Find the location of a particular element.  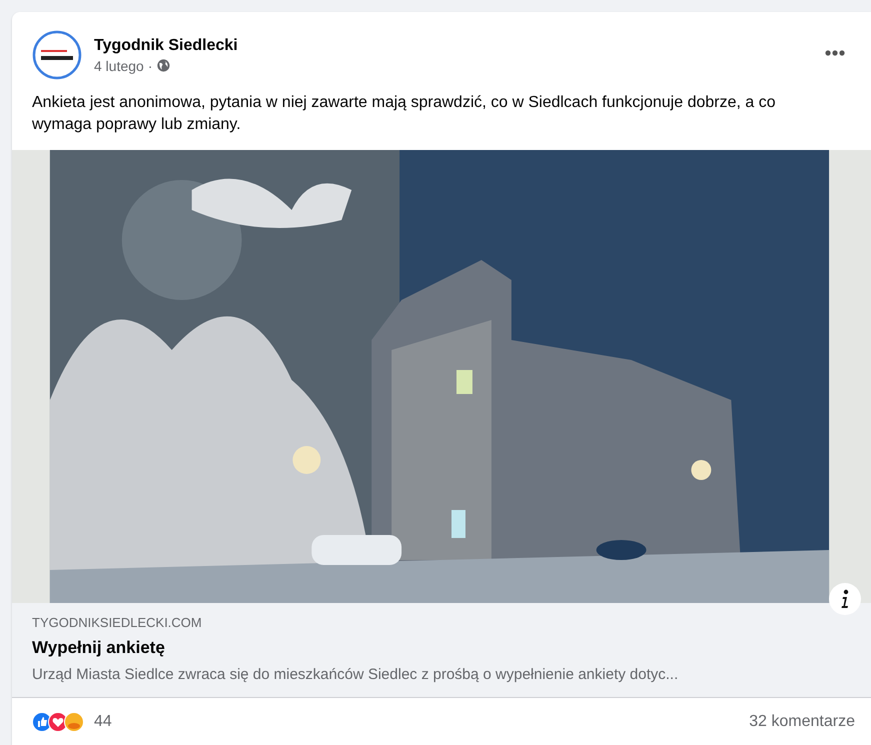

comments-count: 32 komentarze is located at coordinates (802, 722).